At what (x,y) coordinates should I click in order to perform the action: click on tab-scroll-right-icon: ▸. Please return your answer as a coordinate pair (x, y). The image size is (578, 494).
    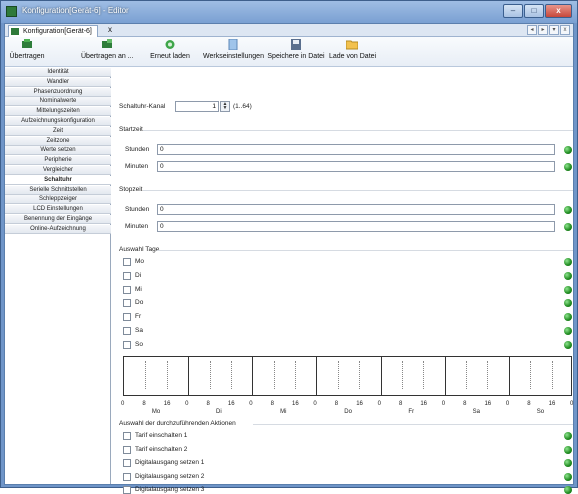
    Looking at the image, I should click on (543, 30).